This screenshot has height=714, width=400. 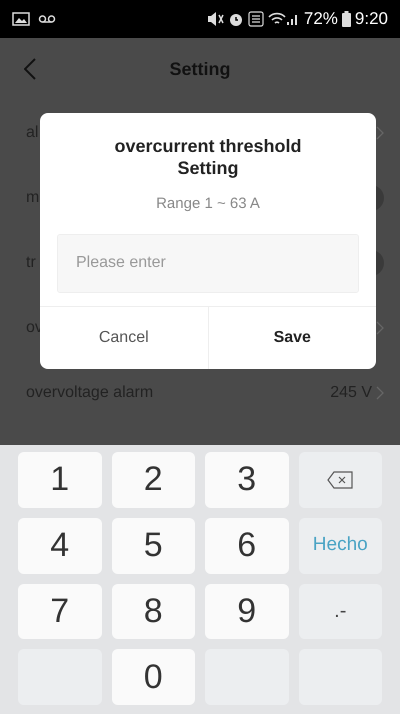 I want to click on alarm-icon, so click(x=236, y=19).